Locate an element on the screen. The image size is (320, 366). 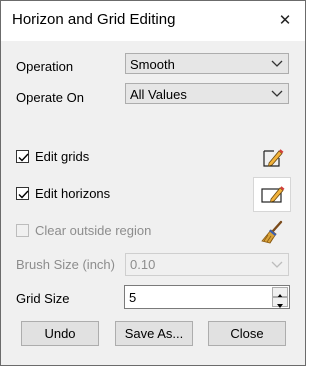
brush-size-select: 0.10 is located at coordinates (207, 264).